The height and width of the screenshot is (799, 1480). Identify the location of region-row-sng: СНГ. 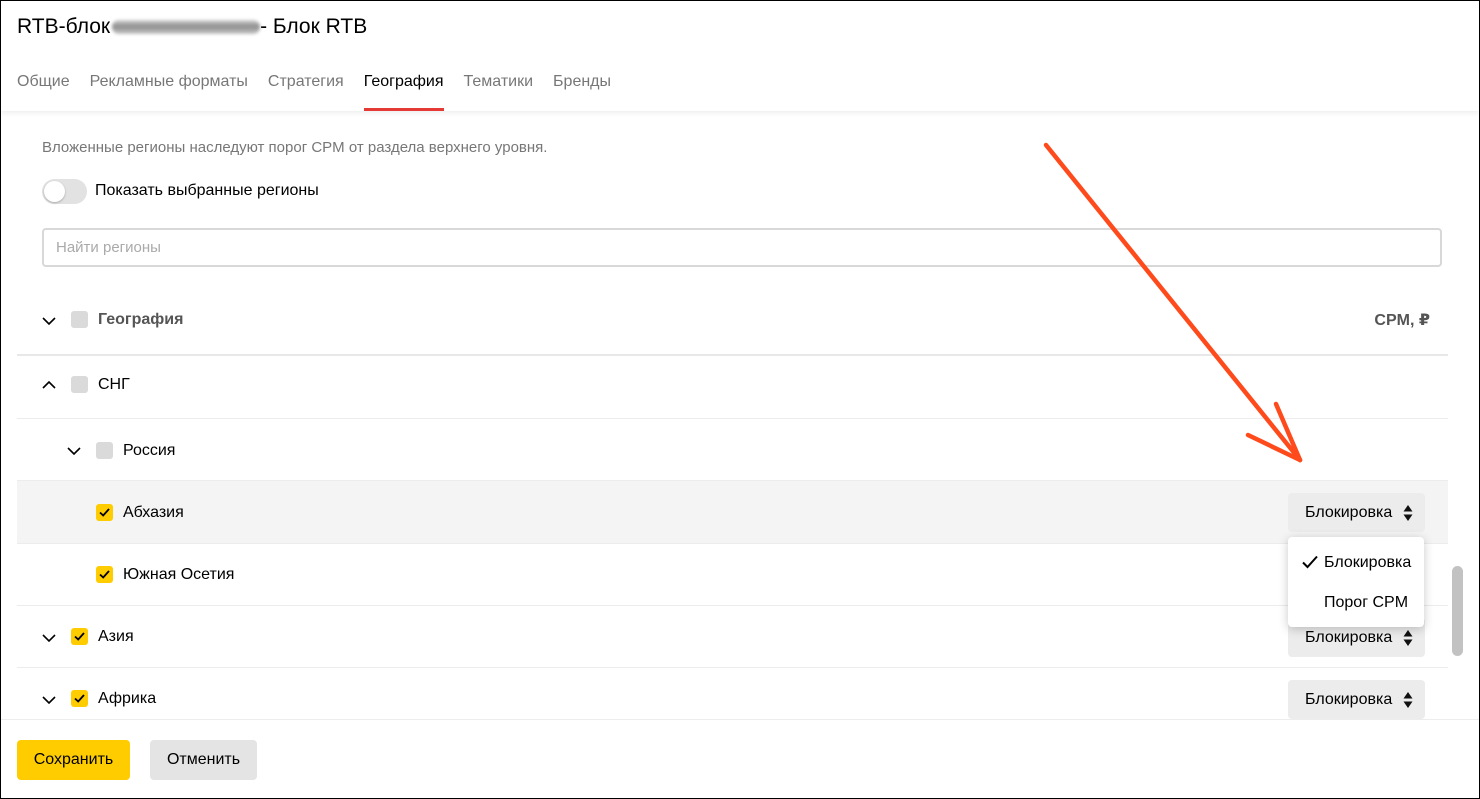
(732, 387).